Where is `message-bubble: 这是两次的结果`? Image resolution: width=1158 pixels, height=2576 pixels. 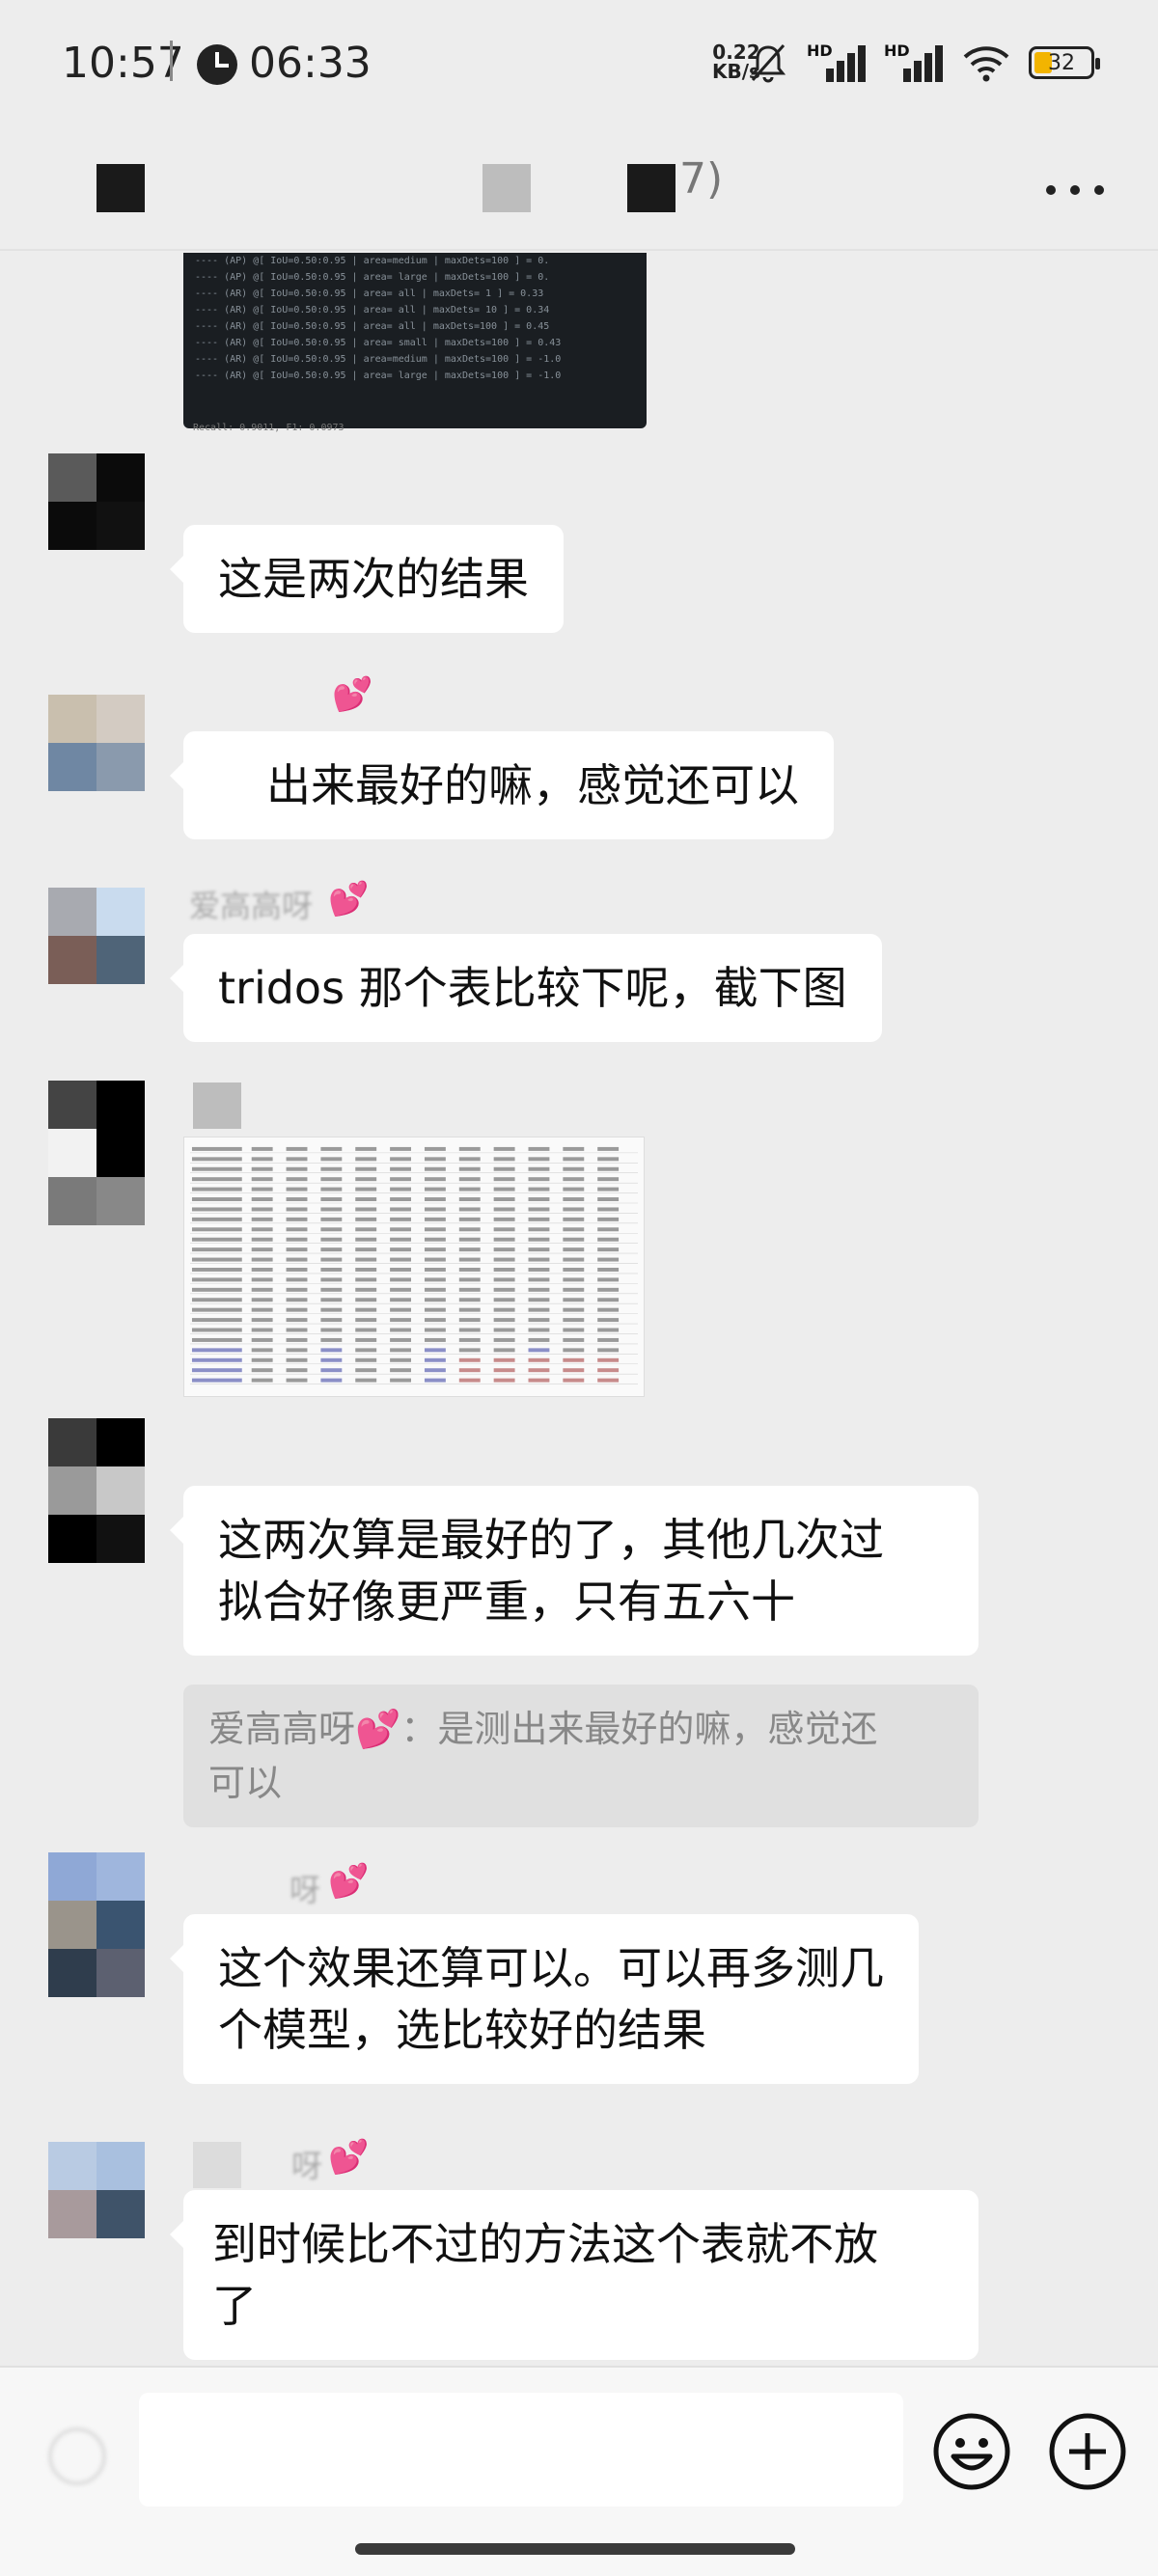 message-bubble: 这是两次的结果 is located at coordinates (367, 579).